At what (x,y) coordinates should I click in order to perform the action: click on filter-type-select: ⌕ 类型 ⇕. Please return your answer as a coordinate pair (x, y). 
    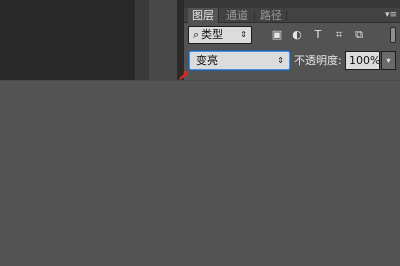
    Looking at the image, I should click on (220, 35).